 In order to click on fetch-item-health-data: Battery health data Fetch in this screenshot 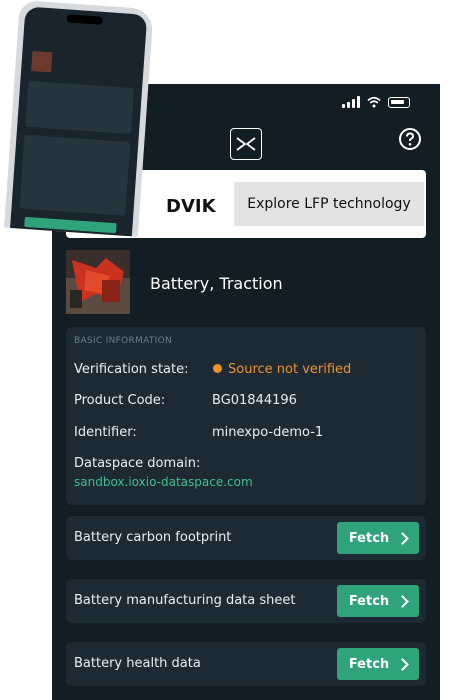, I will do `click(246, 664)`.